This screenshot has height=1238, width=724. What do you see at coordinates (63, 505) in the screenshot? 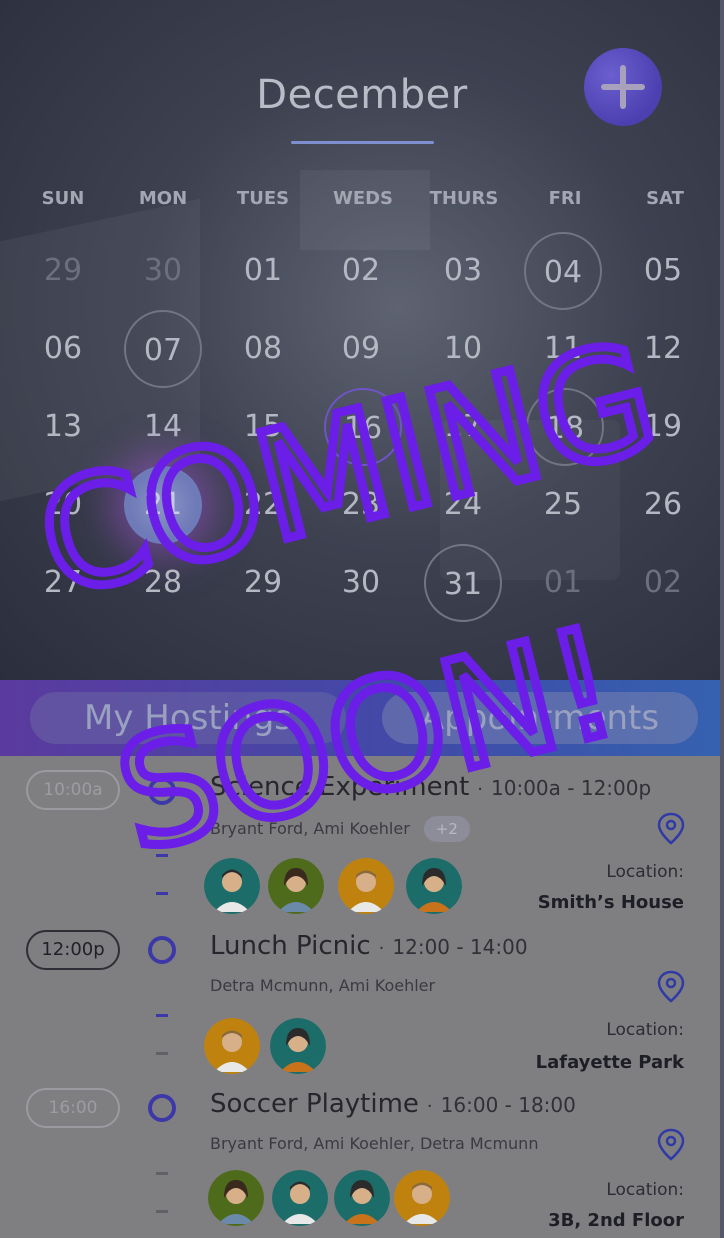
I see `calendar-day: 20` at bounding box center [63, 505].